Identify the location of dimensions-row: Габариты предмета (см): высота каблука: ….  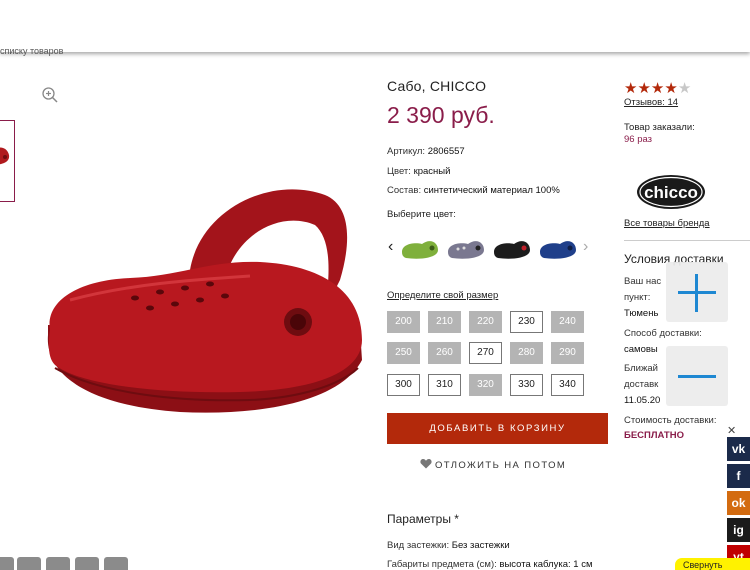
(489, 564).